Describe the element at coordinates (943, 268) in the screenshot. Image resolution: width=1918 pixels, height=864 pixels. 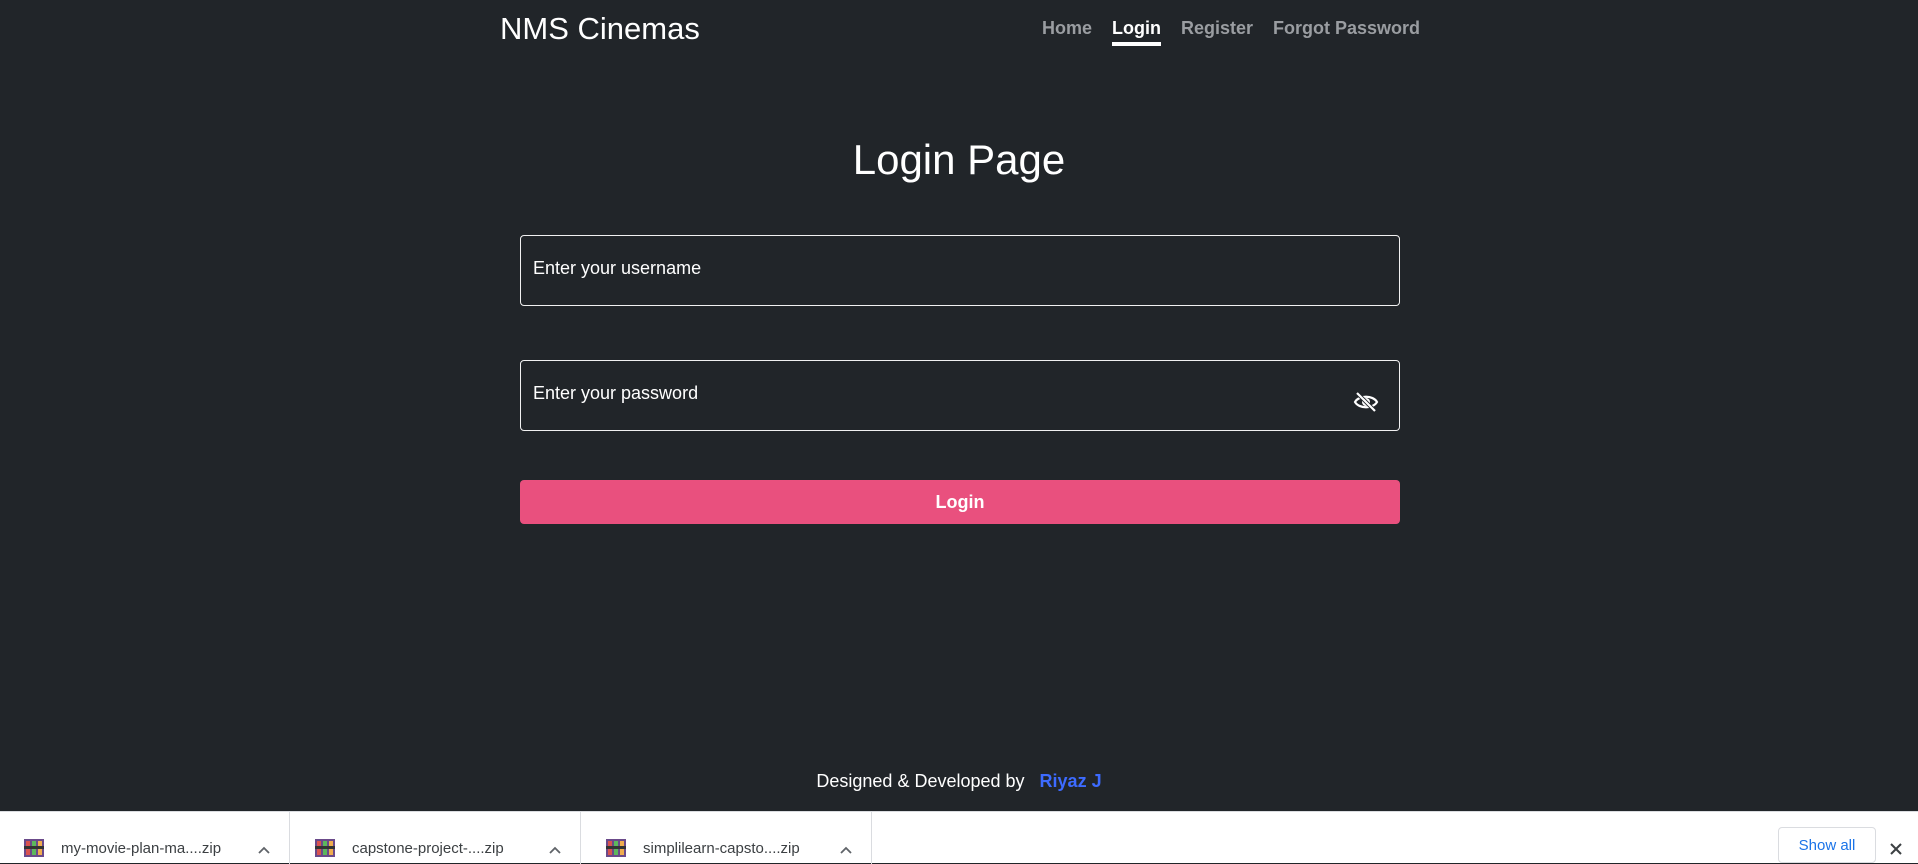
I see `username-input` at that location.